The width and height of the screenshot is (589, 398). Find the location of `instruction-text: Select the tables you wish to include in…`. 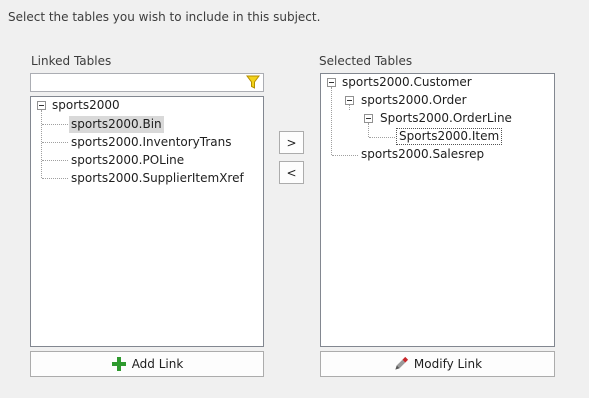

instruction-text: Select the tables you wish to include in… is located at coordinates (164, 17).